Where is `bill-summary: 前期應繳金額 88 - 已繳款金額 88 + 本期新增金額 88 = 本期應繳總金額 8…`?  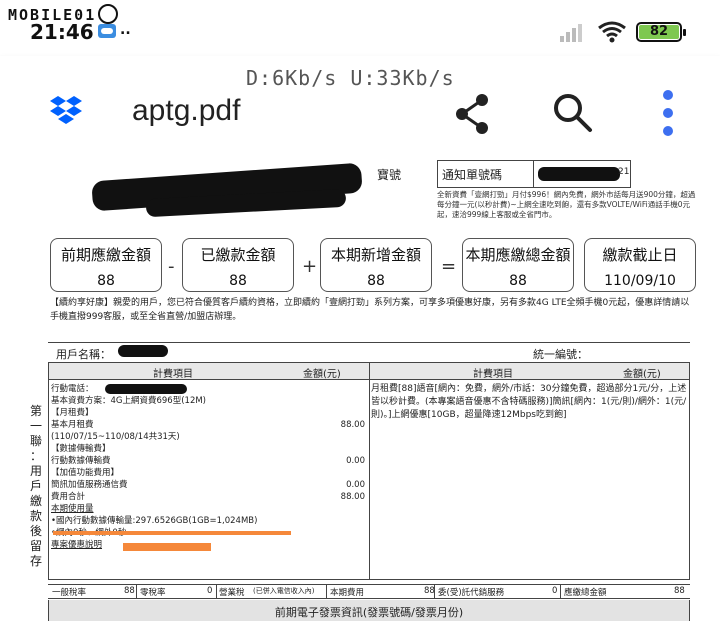
bill-summary: 前期應繳金額 88 - 已繳款金額 88 + 本期新增金額 88 = 本期應繳總金額 8… is located at coordinates (373, 265).